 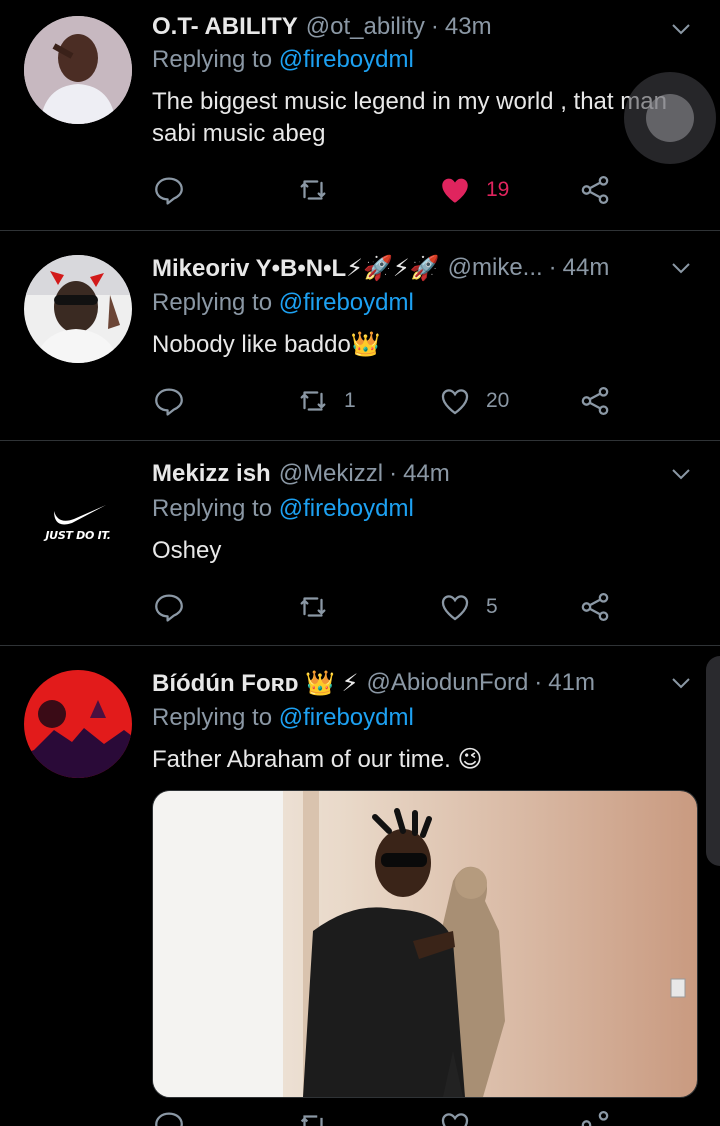 I want to click on like-button: 20, so click(x=473, y=401).